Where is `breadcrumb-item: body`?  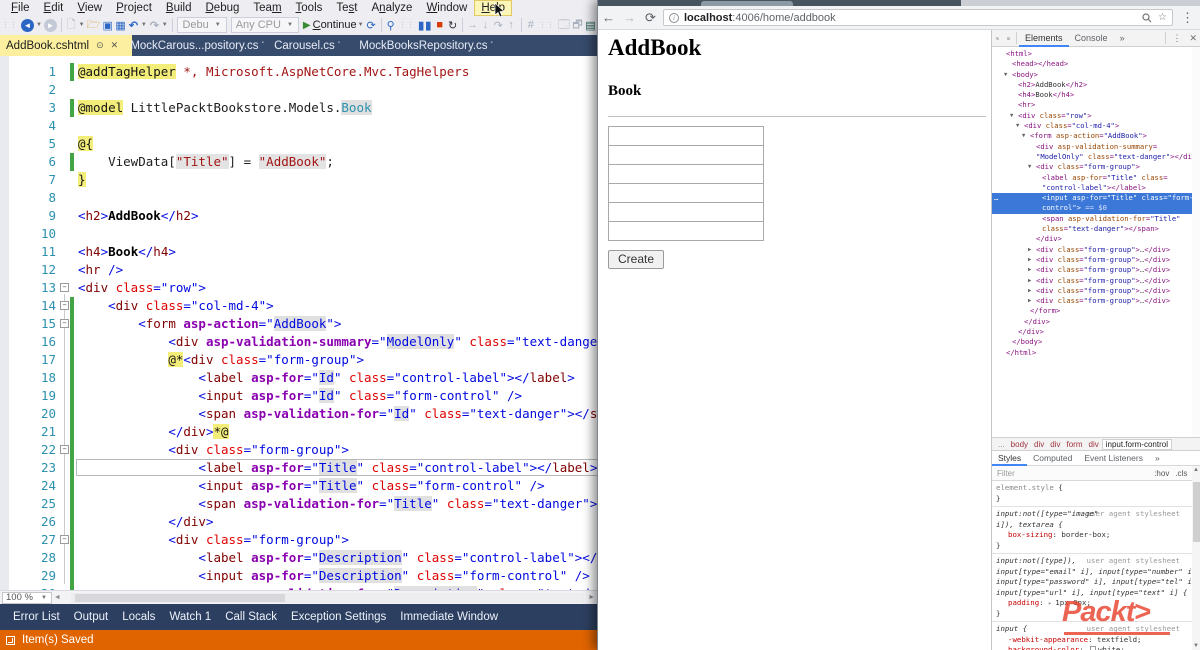
breadcrumb-item: body is located at coordinates (1019, 444).